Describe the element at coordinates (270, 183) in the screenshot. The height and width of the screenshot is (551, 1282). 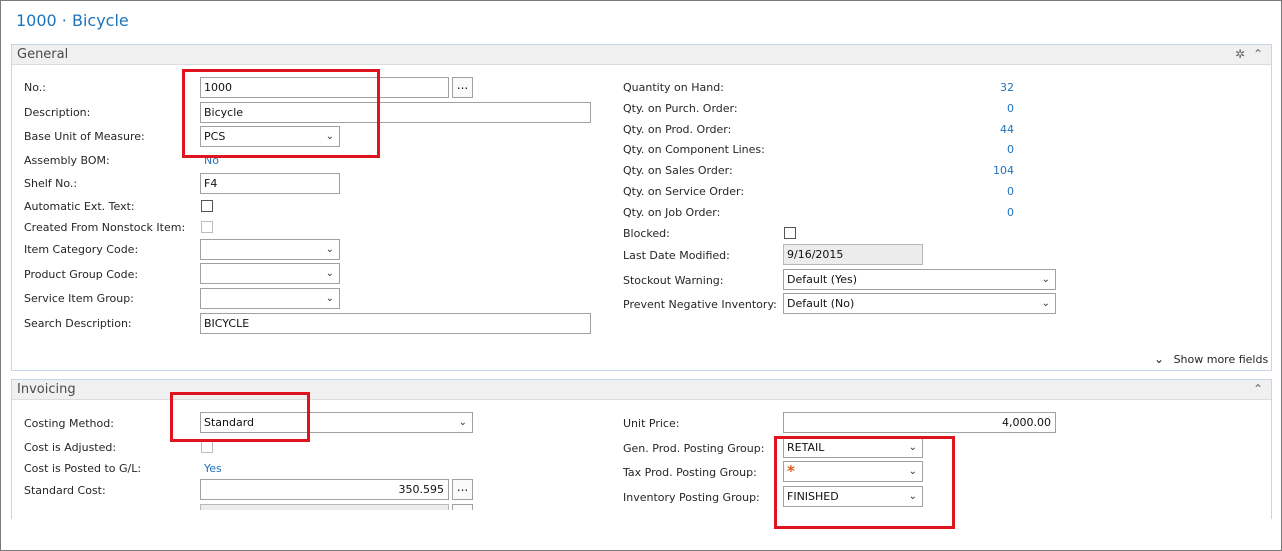
I see `shelf-no-field: F4` at that location.